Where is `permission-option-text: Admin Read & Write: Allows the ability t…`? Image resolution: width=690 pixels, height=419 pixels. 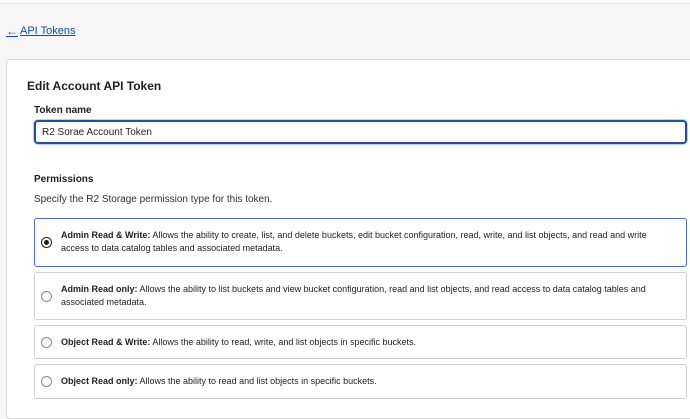
permission-option-text: Admin Read & Write: Allows the ability t… is located at coordinates (367, 242).